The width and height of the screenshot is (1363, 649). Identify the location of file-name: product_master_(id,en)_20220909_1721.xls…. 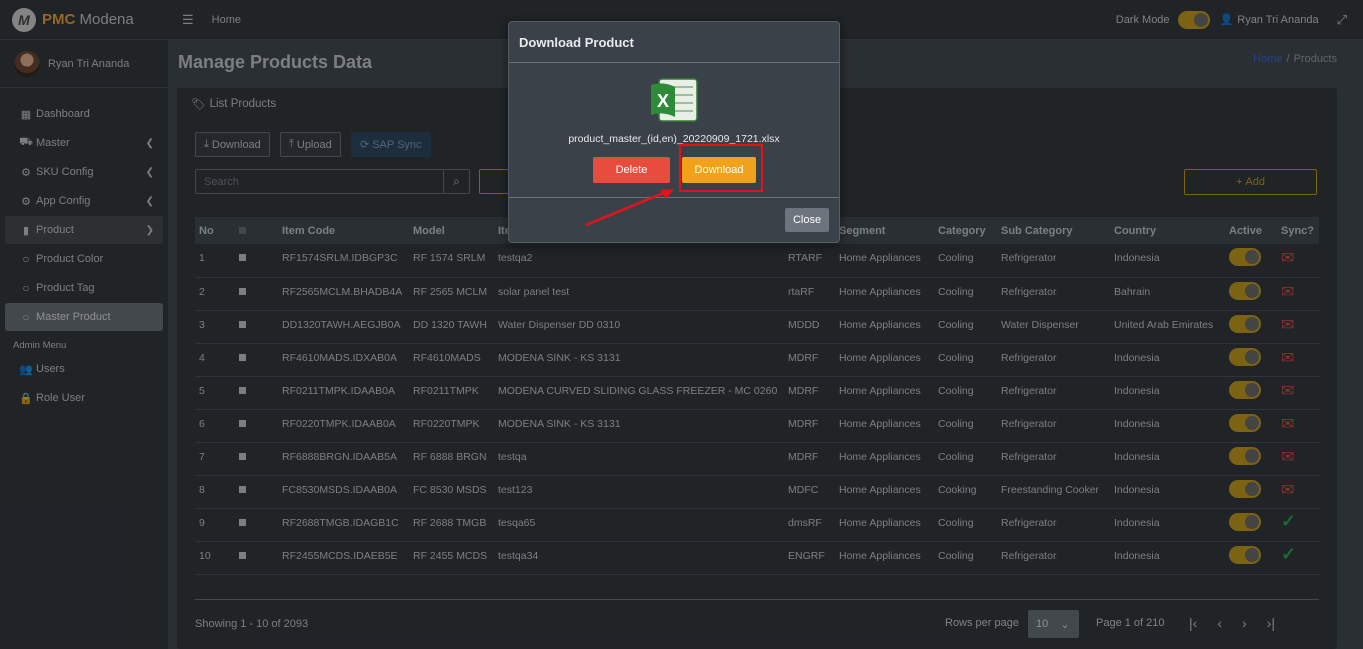
(674, 139).